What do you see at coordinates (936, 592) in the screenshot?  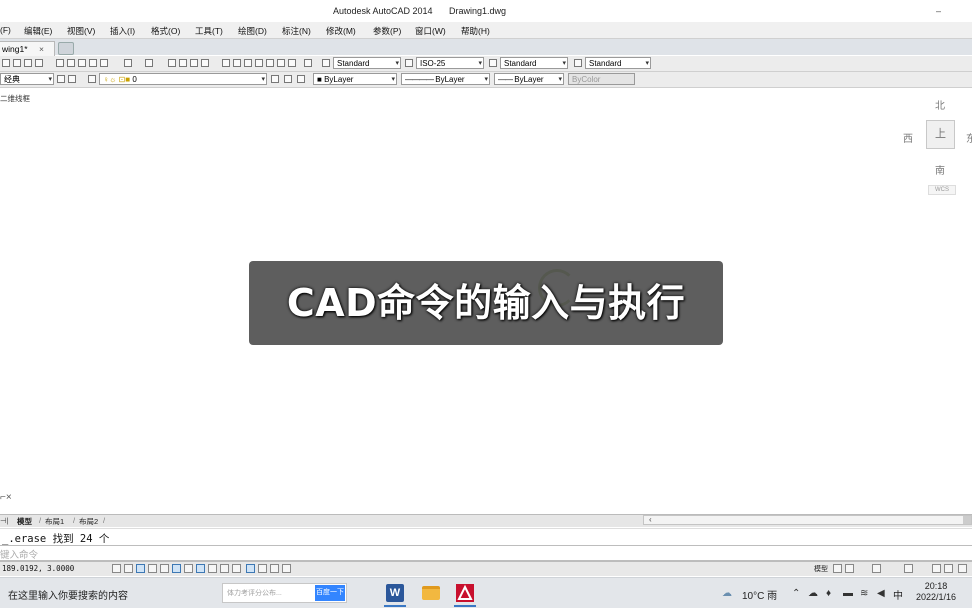 I see `system-clock: 20:18 2022/1/16` at bounding box center [936, 592].